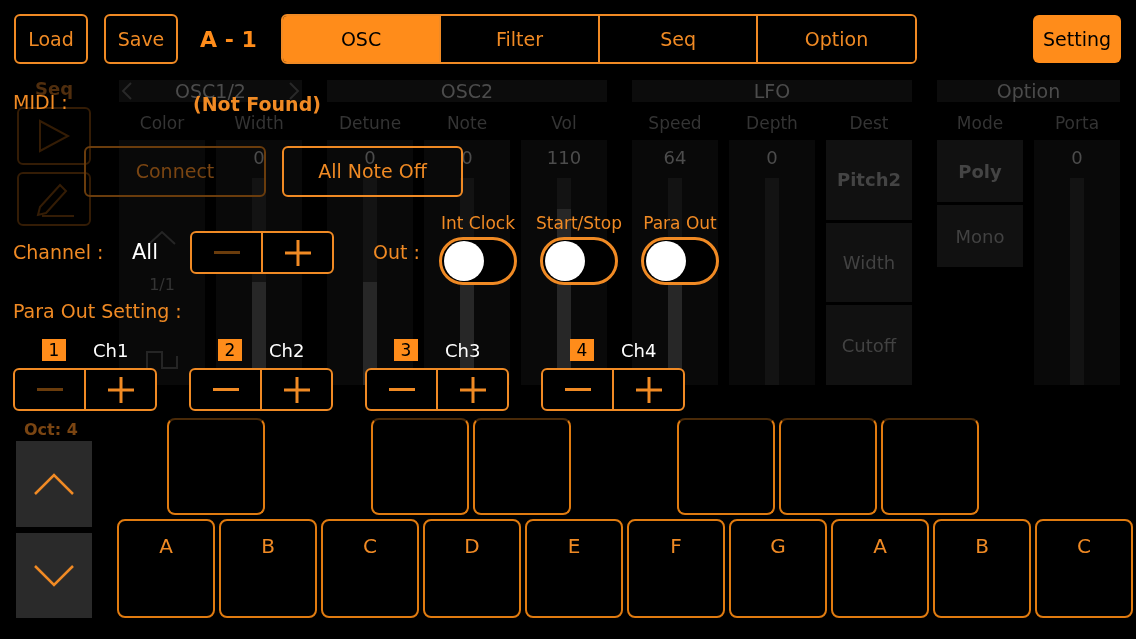 Image resolution: width=1136 pixels, height=639 pixels. What do you see at coordinates (58, 252) in the screenshot?
I see `channel-label: Channel :` at bounding box center [58, 252].